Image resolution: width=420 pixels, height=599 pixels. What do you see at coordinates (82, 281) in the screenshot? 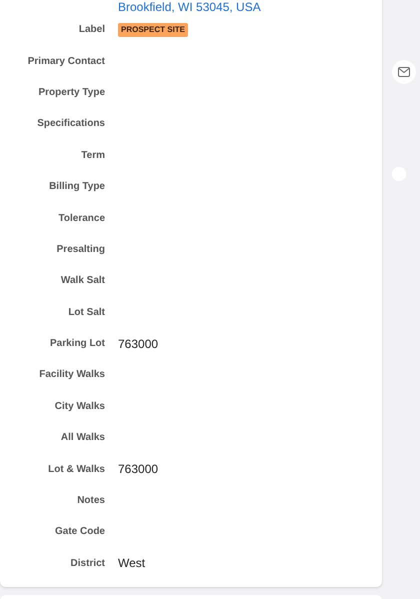
I see `field-label: Walk Salt` at bounding box center [82, 281].